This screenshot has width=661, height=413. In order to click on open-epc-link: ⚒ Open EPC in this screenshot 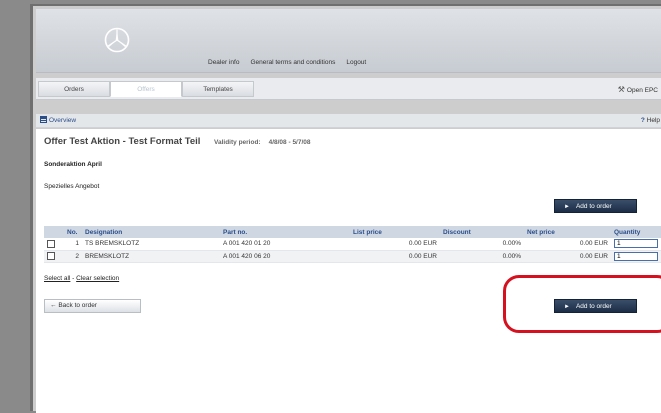, I will do `click(638, 89)`.